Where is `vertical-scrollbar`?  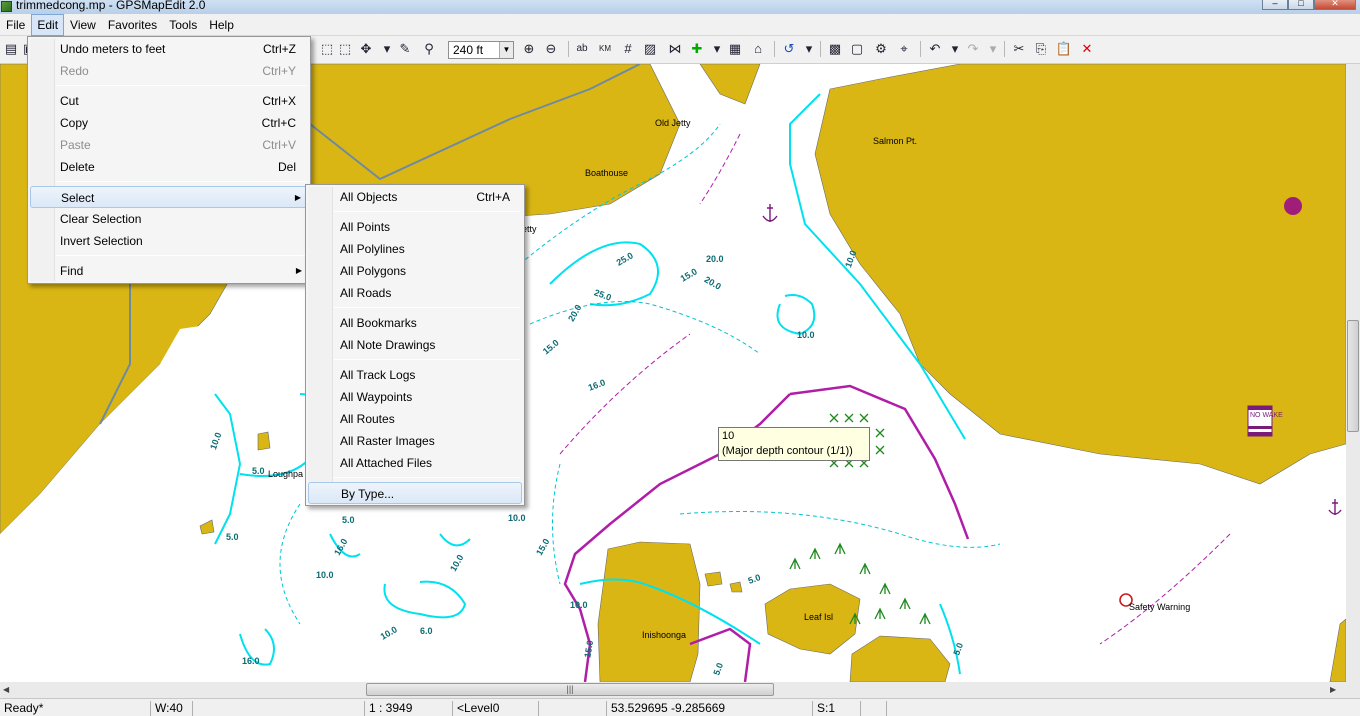
vertical-scrollbar is located at coordinates (1353, 373).